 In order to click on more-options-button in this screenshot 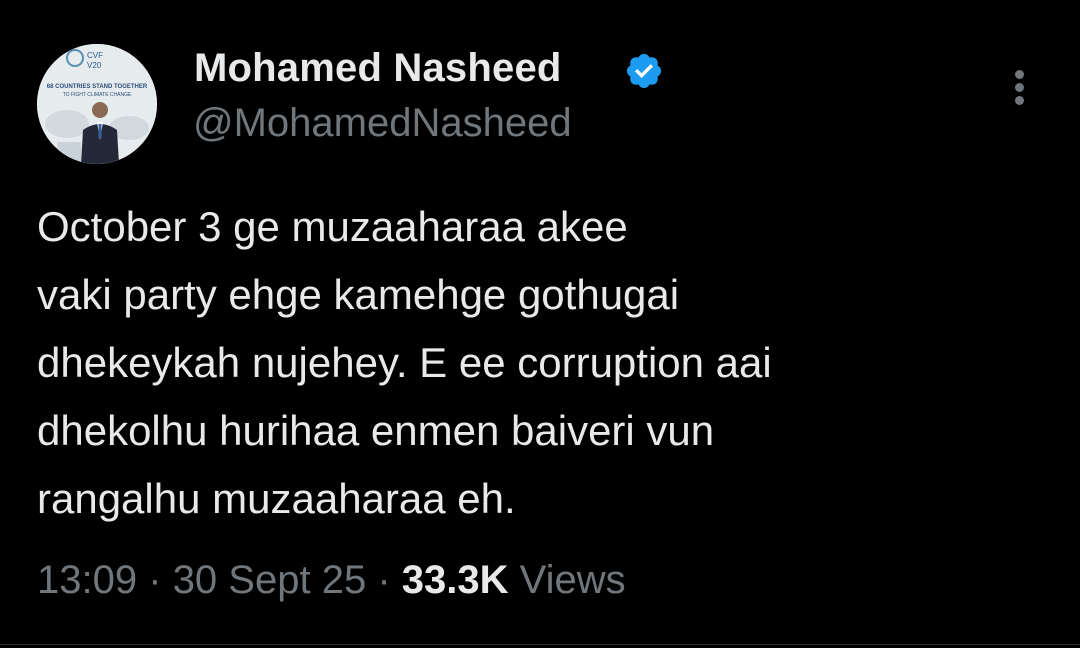, I will do `click(1020, 89)`.